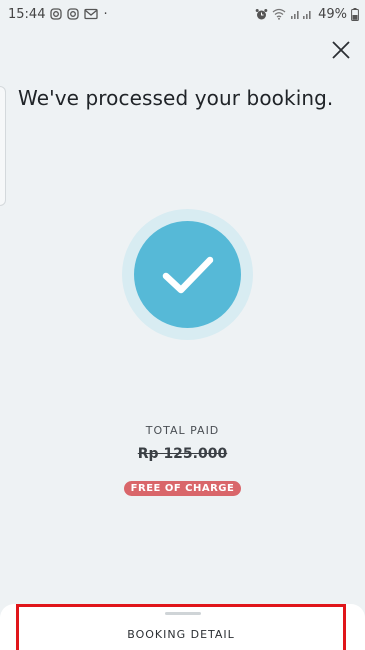  What do you see at coordinates (182, 14) in the screenshot?
I see `status-bar: 15:44 · 49%` at bounding box center [182, 14].